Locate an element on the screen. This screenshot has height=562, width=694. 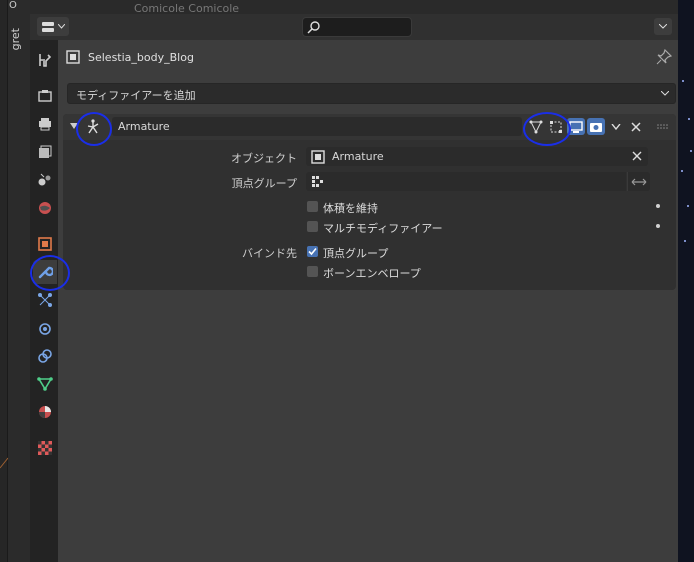
tab-particles is located at coordinates (45, 300).